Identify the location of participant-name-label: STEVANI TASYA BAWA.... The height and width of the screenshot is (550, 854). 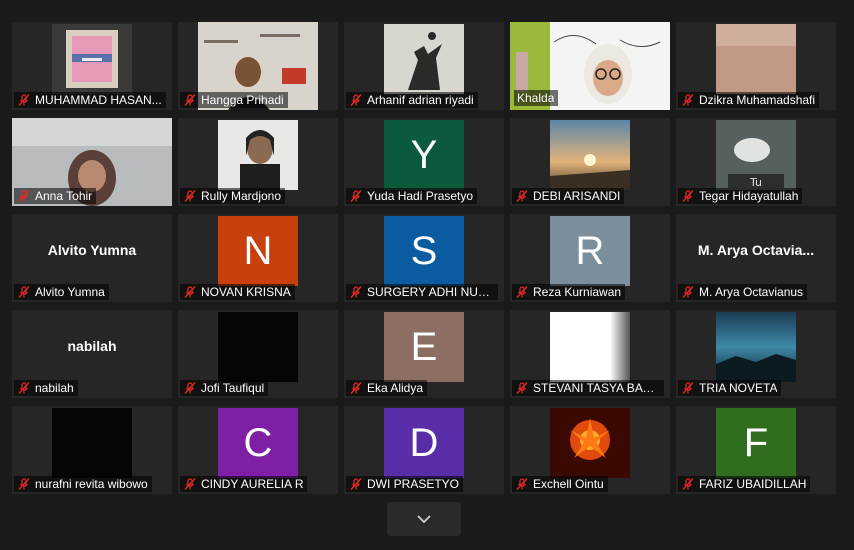
(588, 388).